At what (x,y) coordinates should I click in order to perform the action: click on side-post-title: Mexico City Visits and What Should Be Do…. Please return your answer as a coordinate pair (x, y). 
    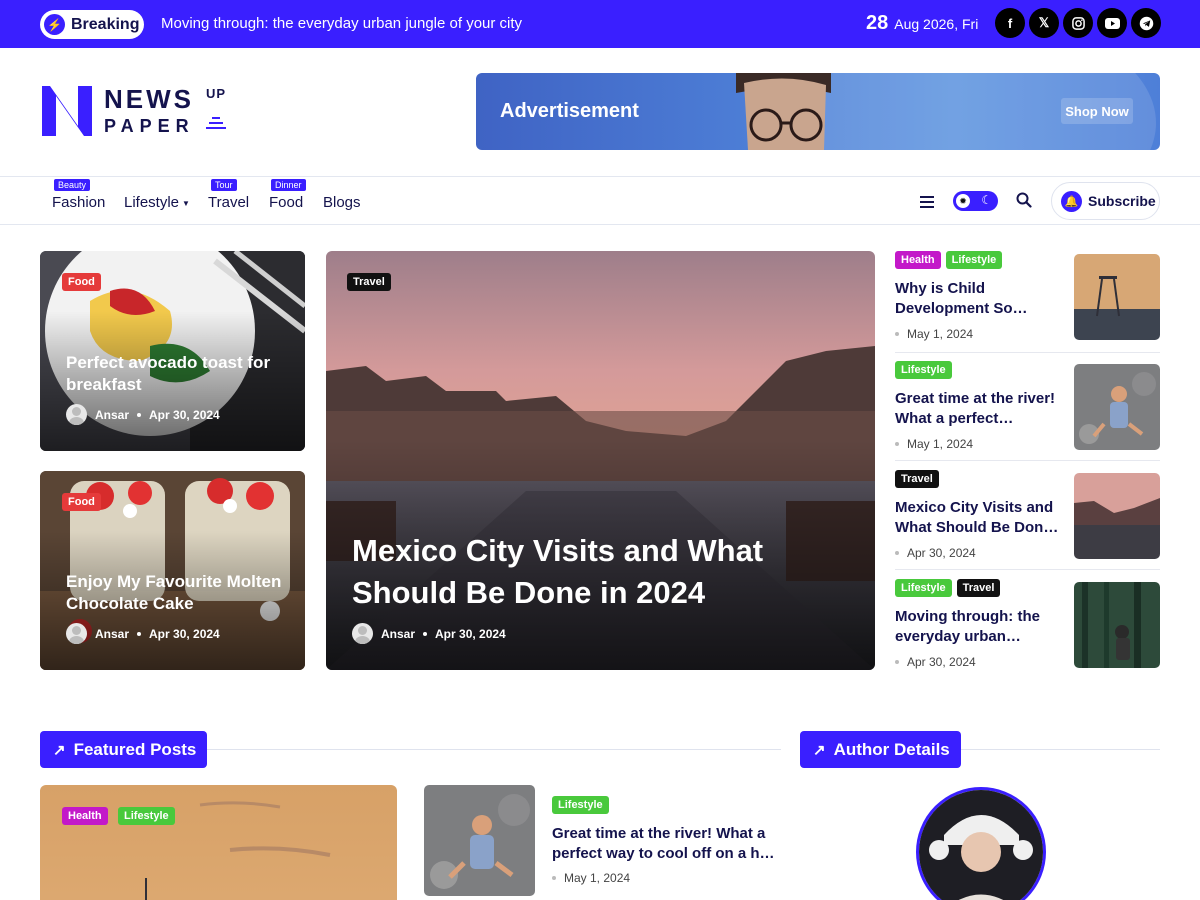
    Looking at the image, I should click on (977, 518).